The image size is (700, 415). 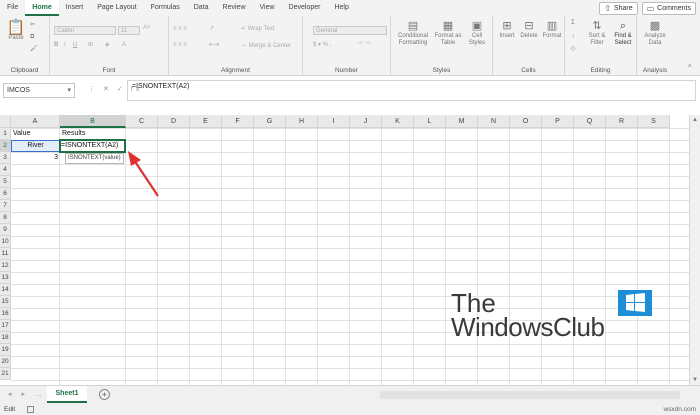 What do you see at coordinates (35, 146) in the screenshot?
I see `cell-a2: River` at bounding box center [35, 146].